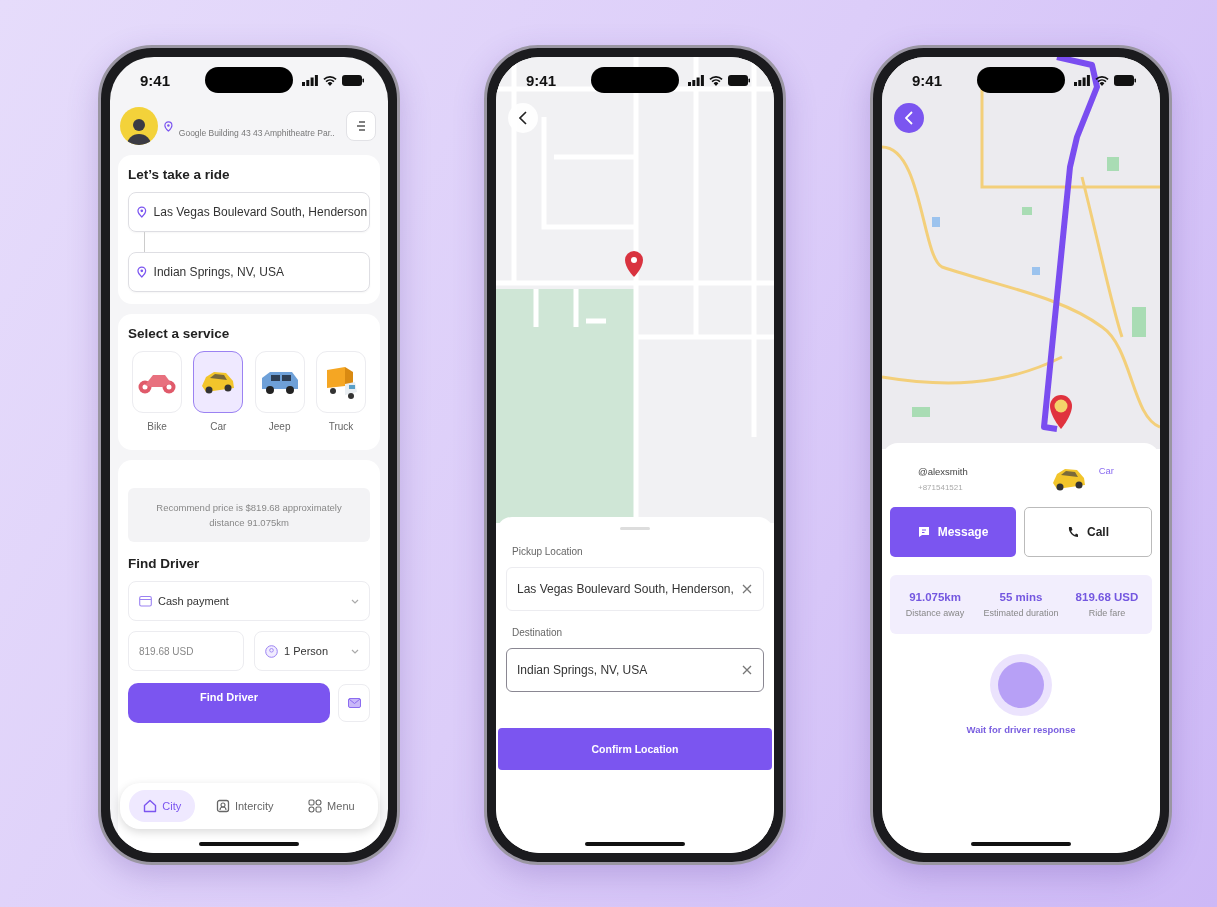 The image size is (1217, 907). What do you see at coordinates (249, 212) in the screenshot?
I see `pickup-field: Las Vegas Boulevard South, Henderson` at bounding box center [249, 212].